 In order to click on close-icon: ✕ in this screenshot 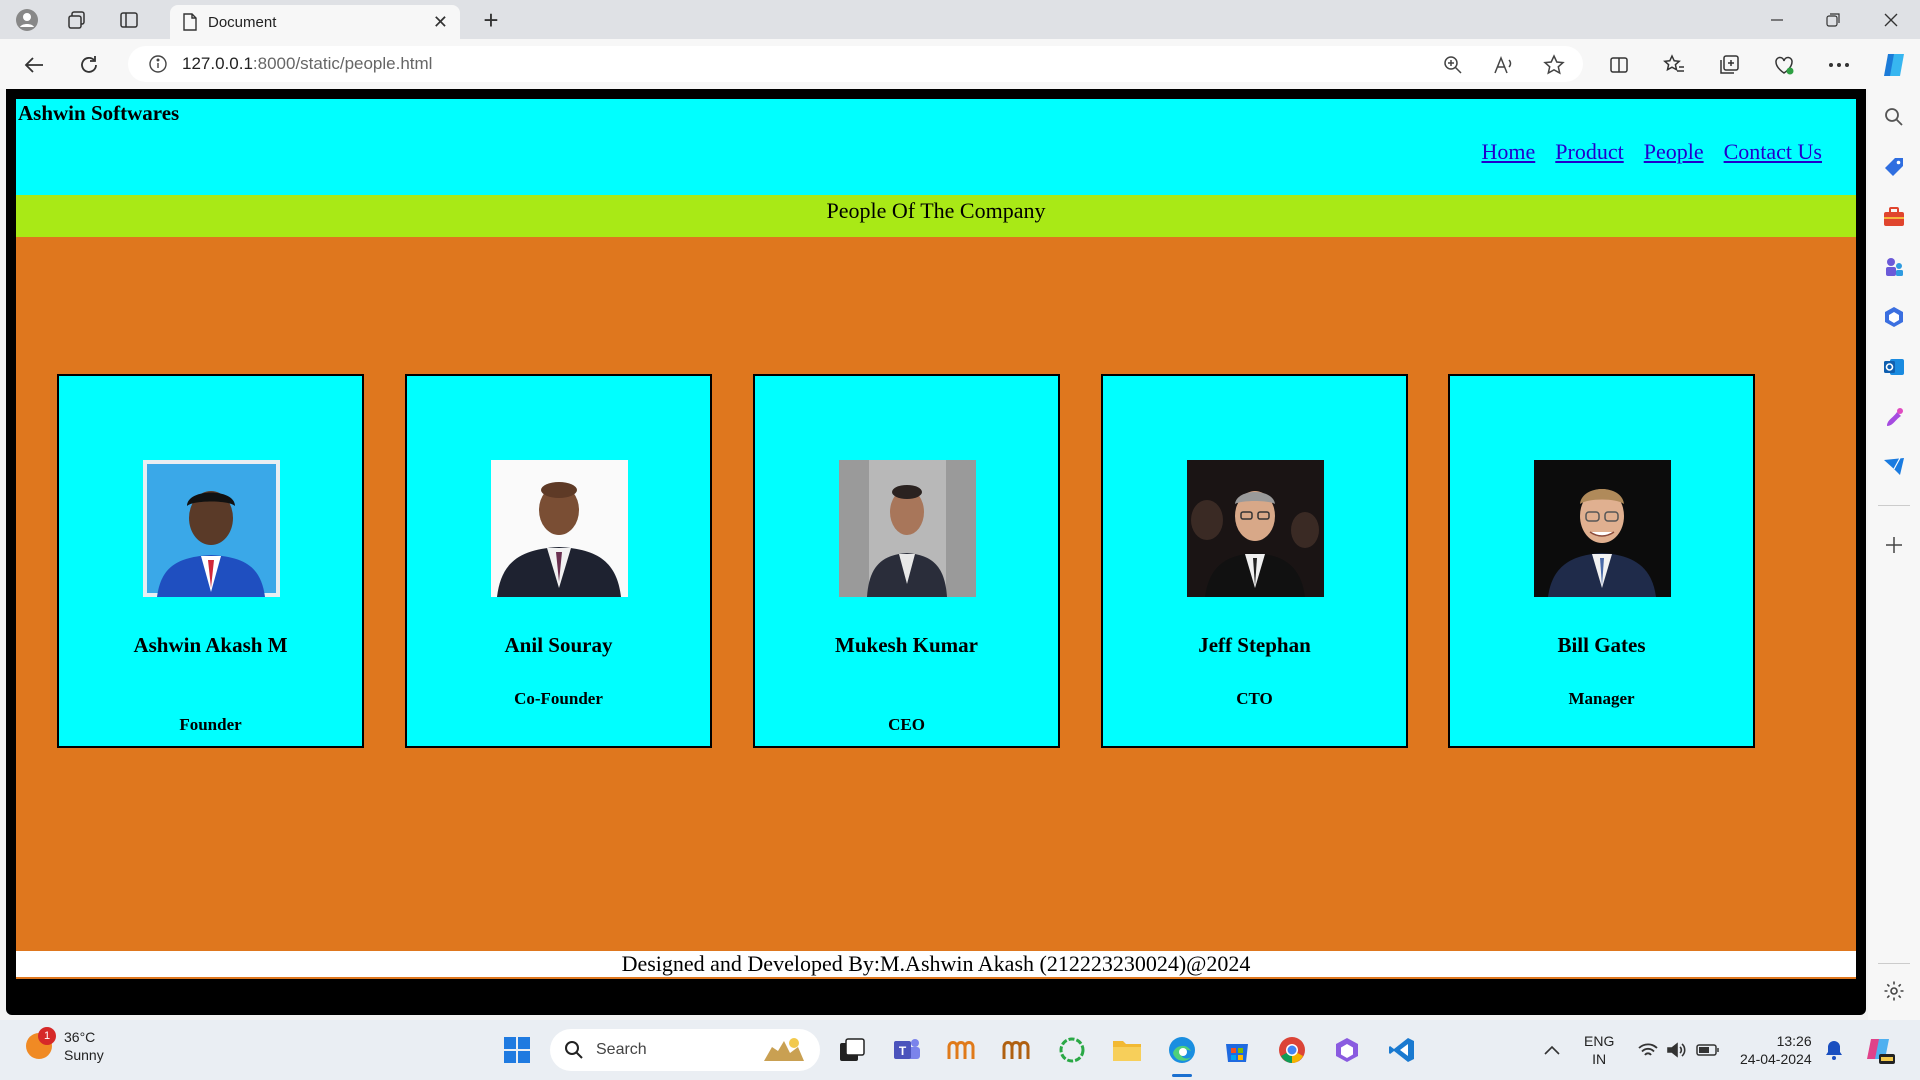, I will do `click(440, 22)`.